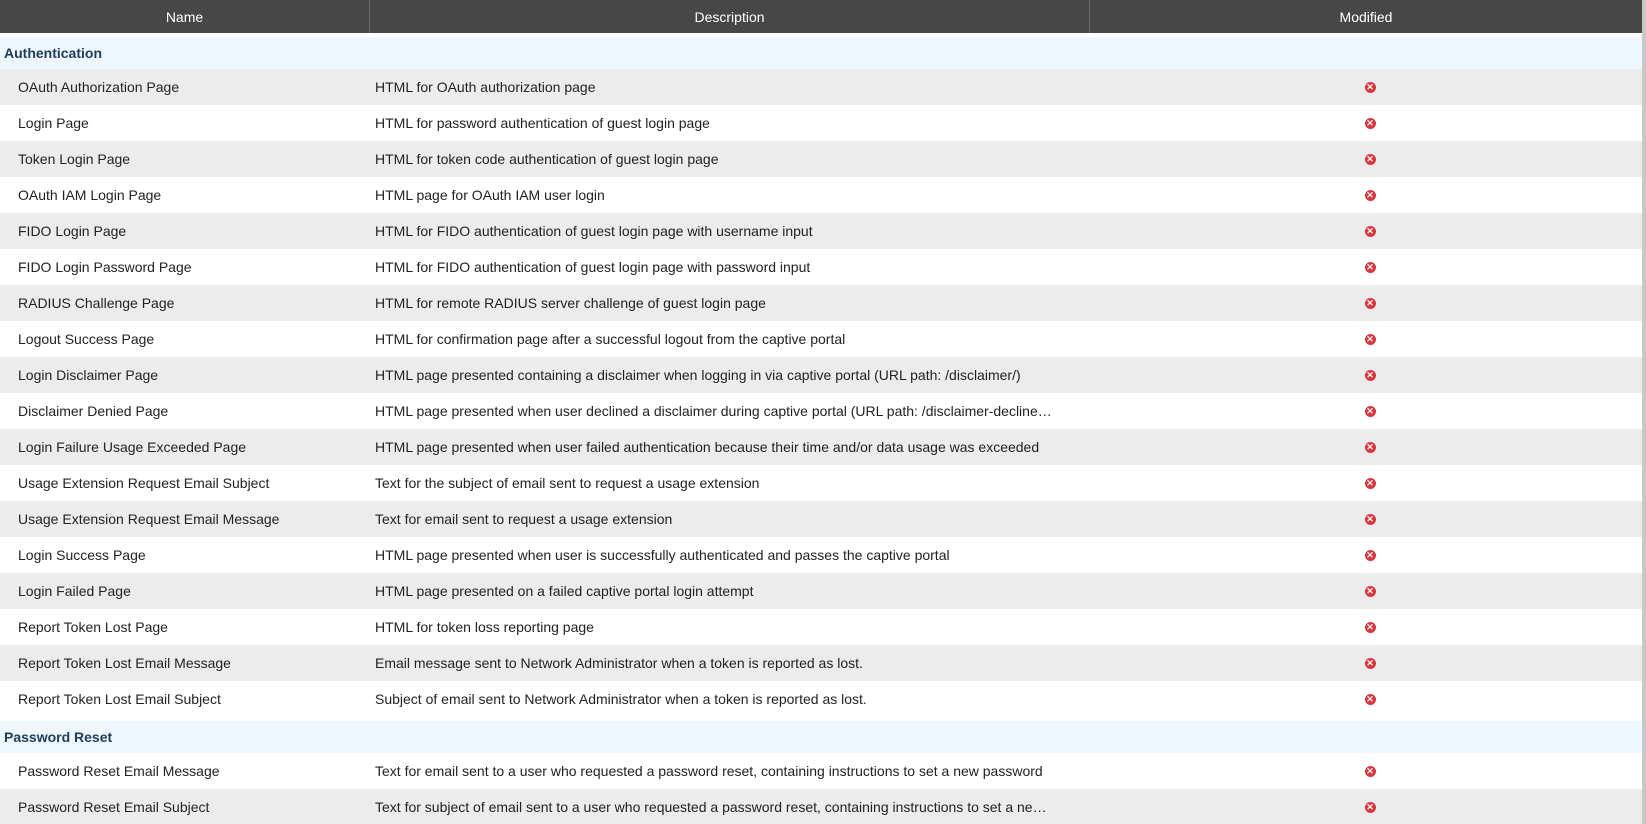 The height and width of the screenshot is (824, 1646). Describe the element at coordinates (823, 53) in the screenshot. I see `group-header-row: Authentication` at that location.